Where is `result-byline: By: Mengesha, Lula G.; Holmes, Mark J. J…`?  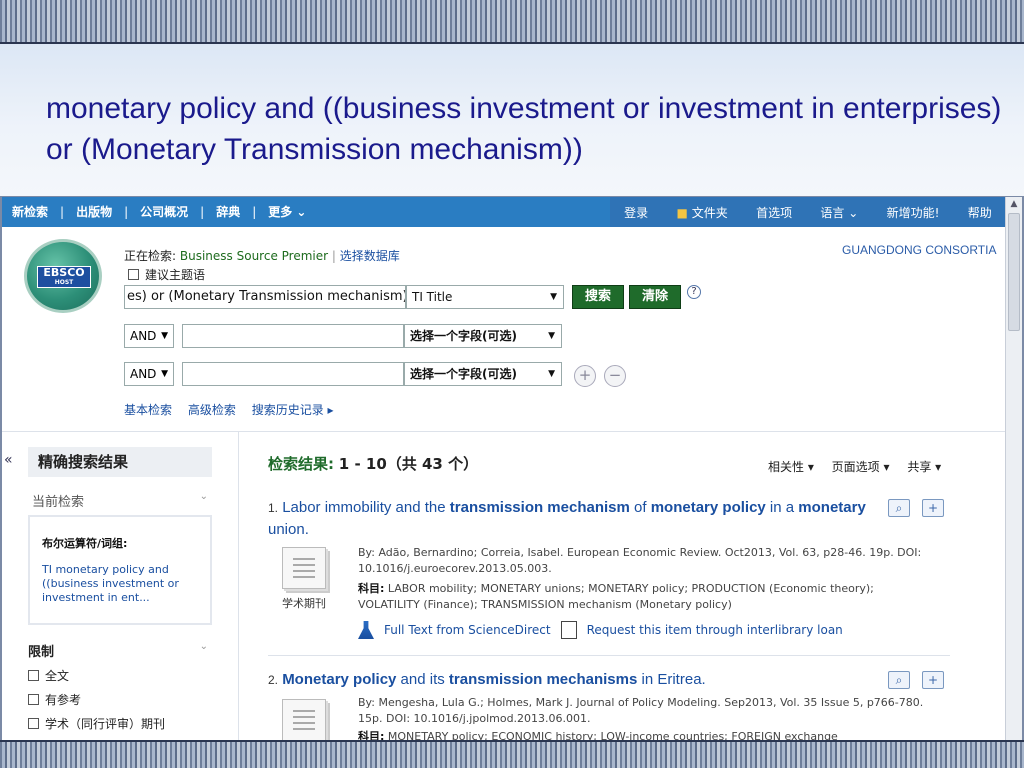
result-byline: By: Mengesha, Lula G.; Holmes, Mark J. J… is located at coordinates (641, 710).